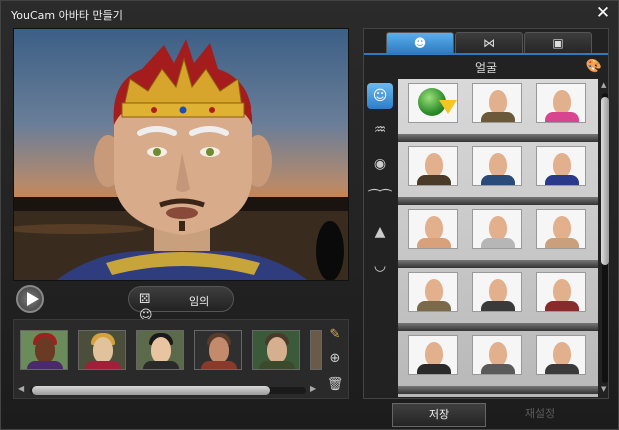 This screenshot has height=430, width=619. What do you see at coordinates (199, 301) in the screenshot?
I see `random-button-label: 임의` at bounding box center [199, 301].